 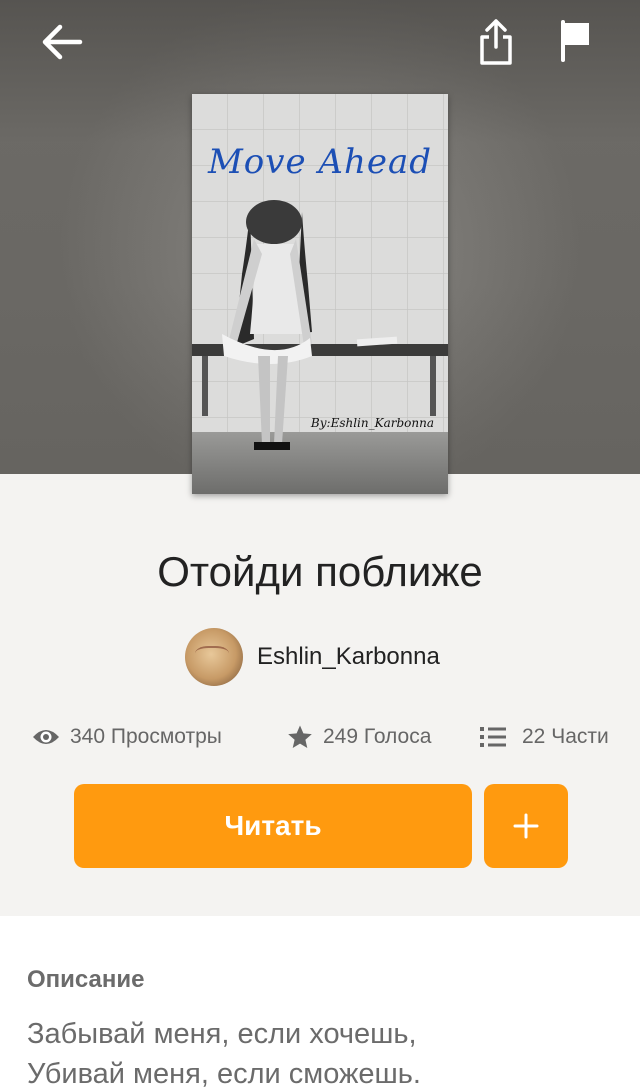 I want to click on story-stats: 340 Просмотры 249 Голоса 22 Части, so click(x=320, y=737).